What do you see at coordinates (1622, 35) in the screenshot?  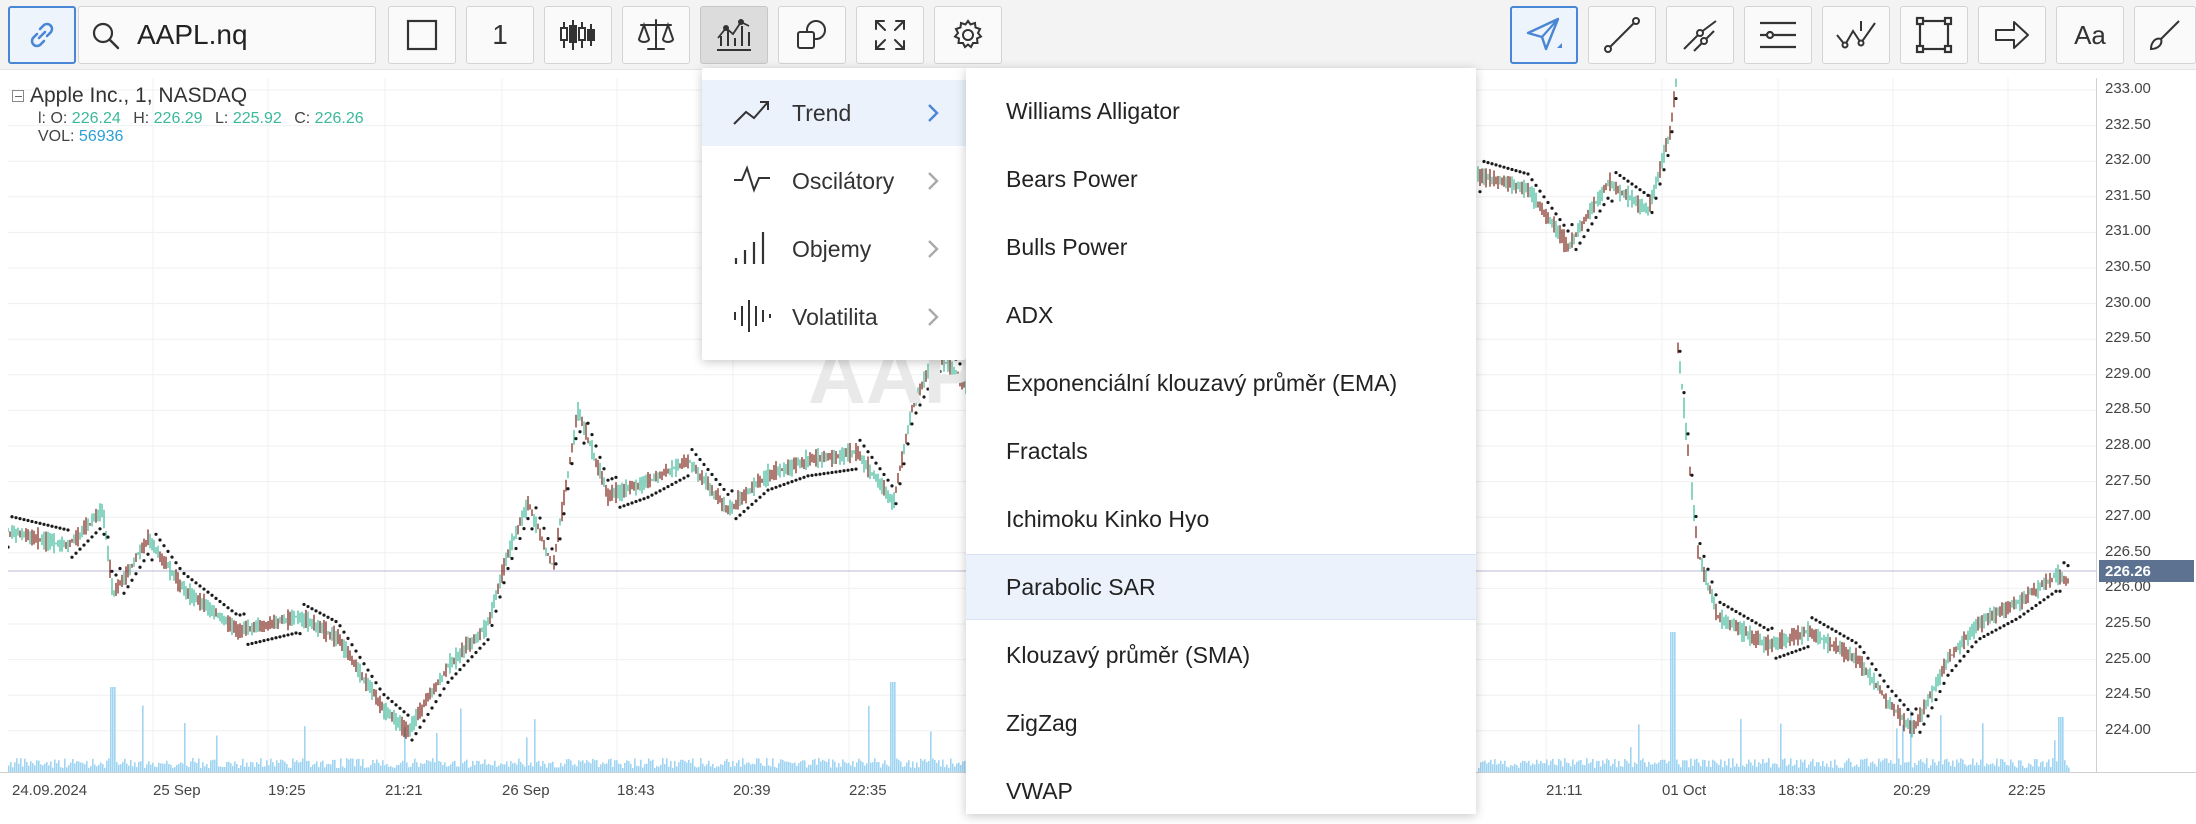 I see `line-tool-button` at bounding box center [1622, 35].